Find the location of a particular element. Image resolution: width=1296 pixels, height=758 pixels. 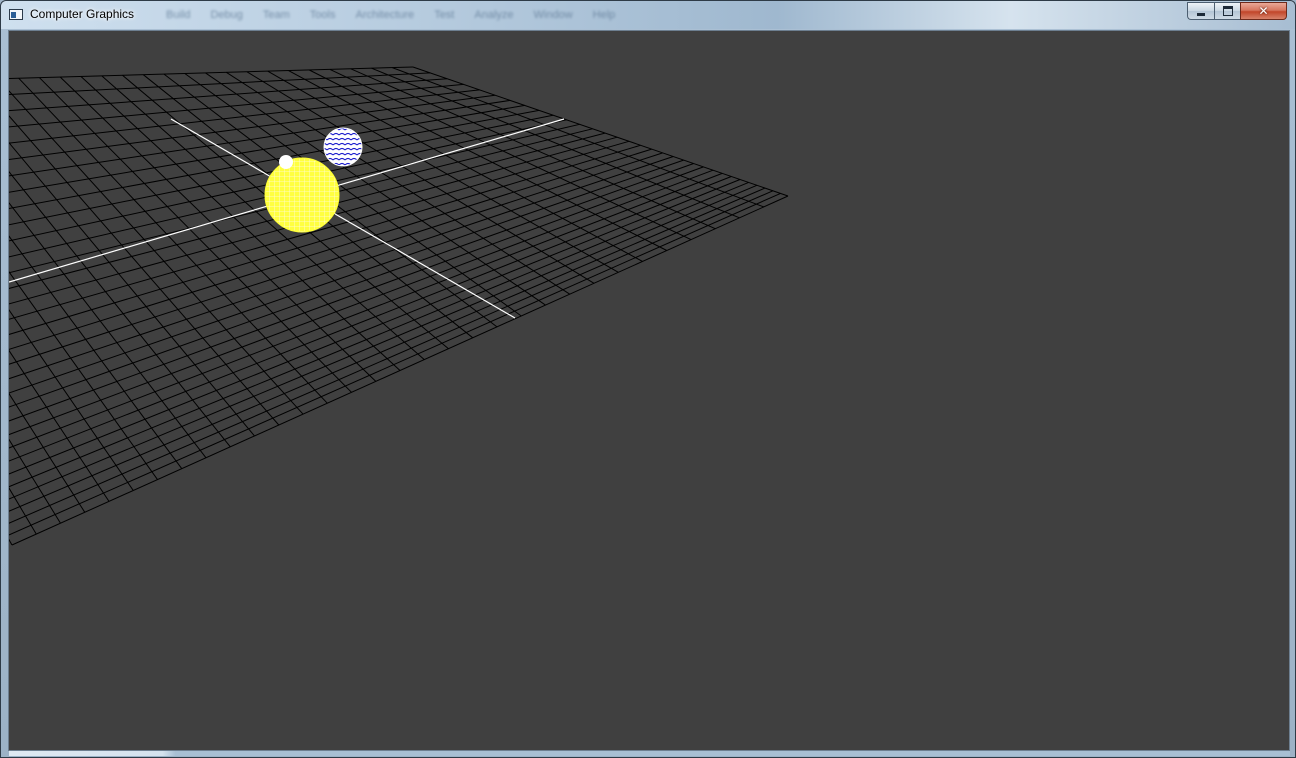

minimize-icon is located at coordinates (1201, 14).